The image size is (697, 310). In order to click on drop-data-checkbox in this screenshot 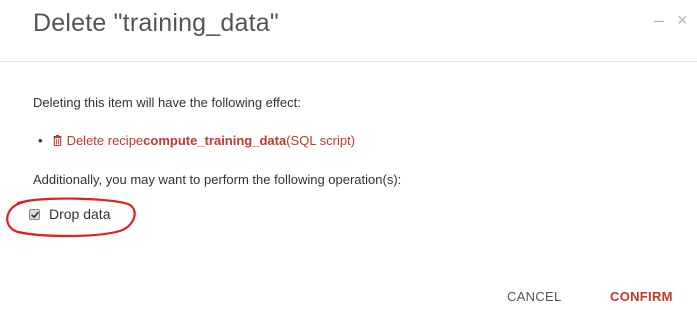, I will do `click(34, 214)`.